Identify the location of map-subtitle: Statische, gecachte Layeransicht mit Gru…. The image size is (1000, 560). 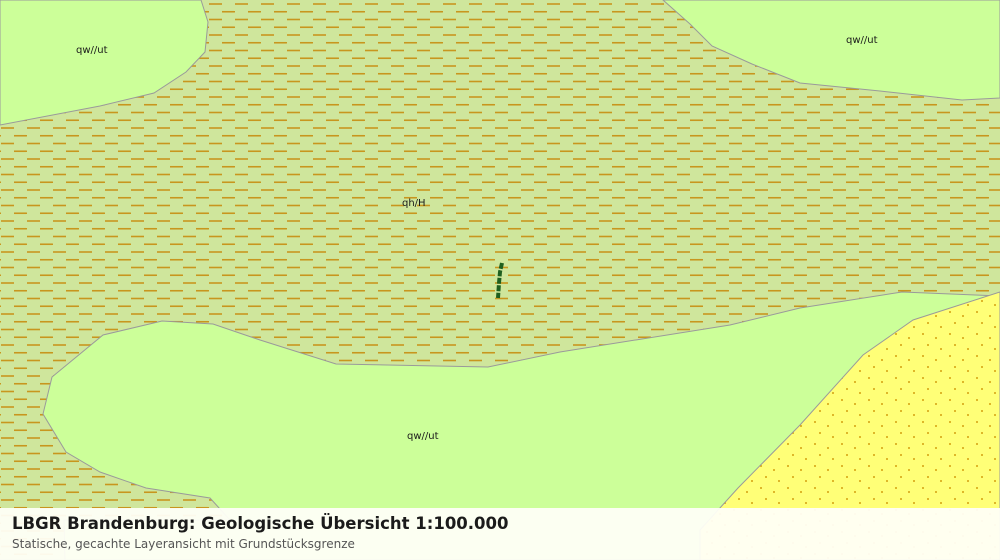
(183, 544).